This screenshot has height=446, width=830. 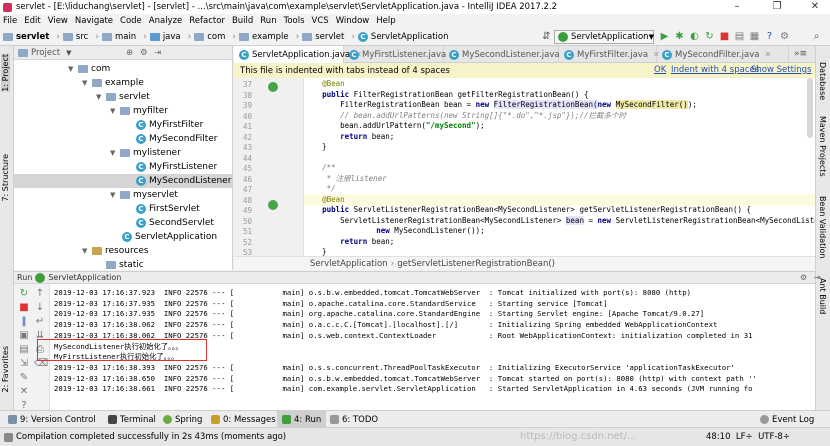 What do you see at coordinates (10, 21) in the screenshot?
I see `menu-file: File` at bounding box center [10, 21].